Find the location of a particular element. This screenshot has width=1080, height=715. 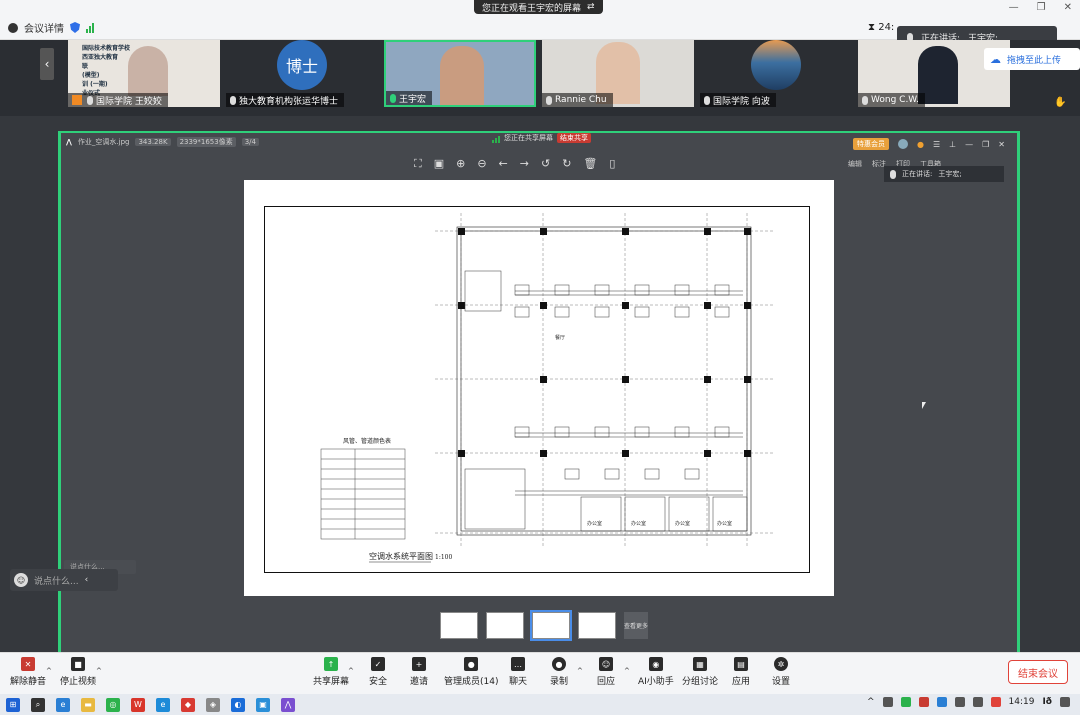

info-icon is located at coordinates (13, 27).